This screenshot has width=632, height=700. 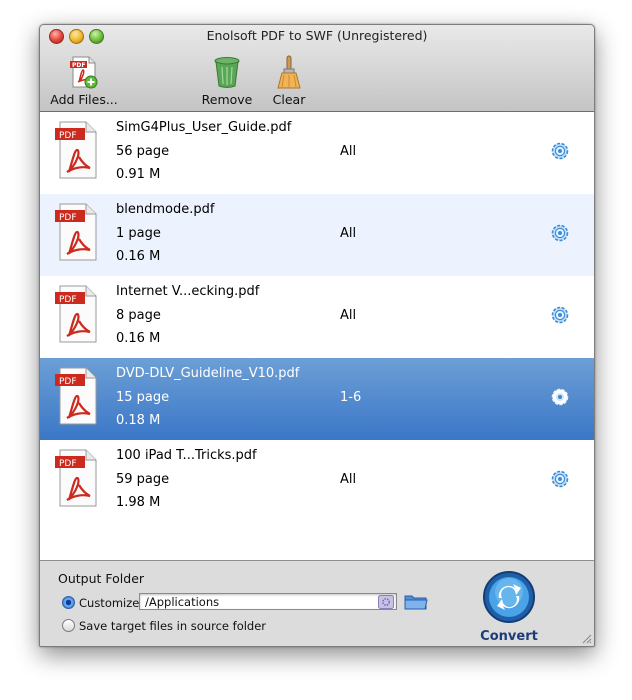 I want to click on window-title: Enolsoft PDF to SWF (Unregistered), so click(x=317, y=35).